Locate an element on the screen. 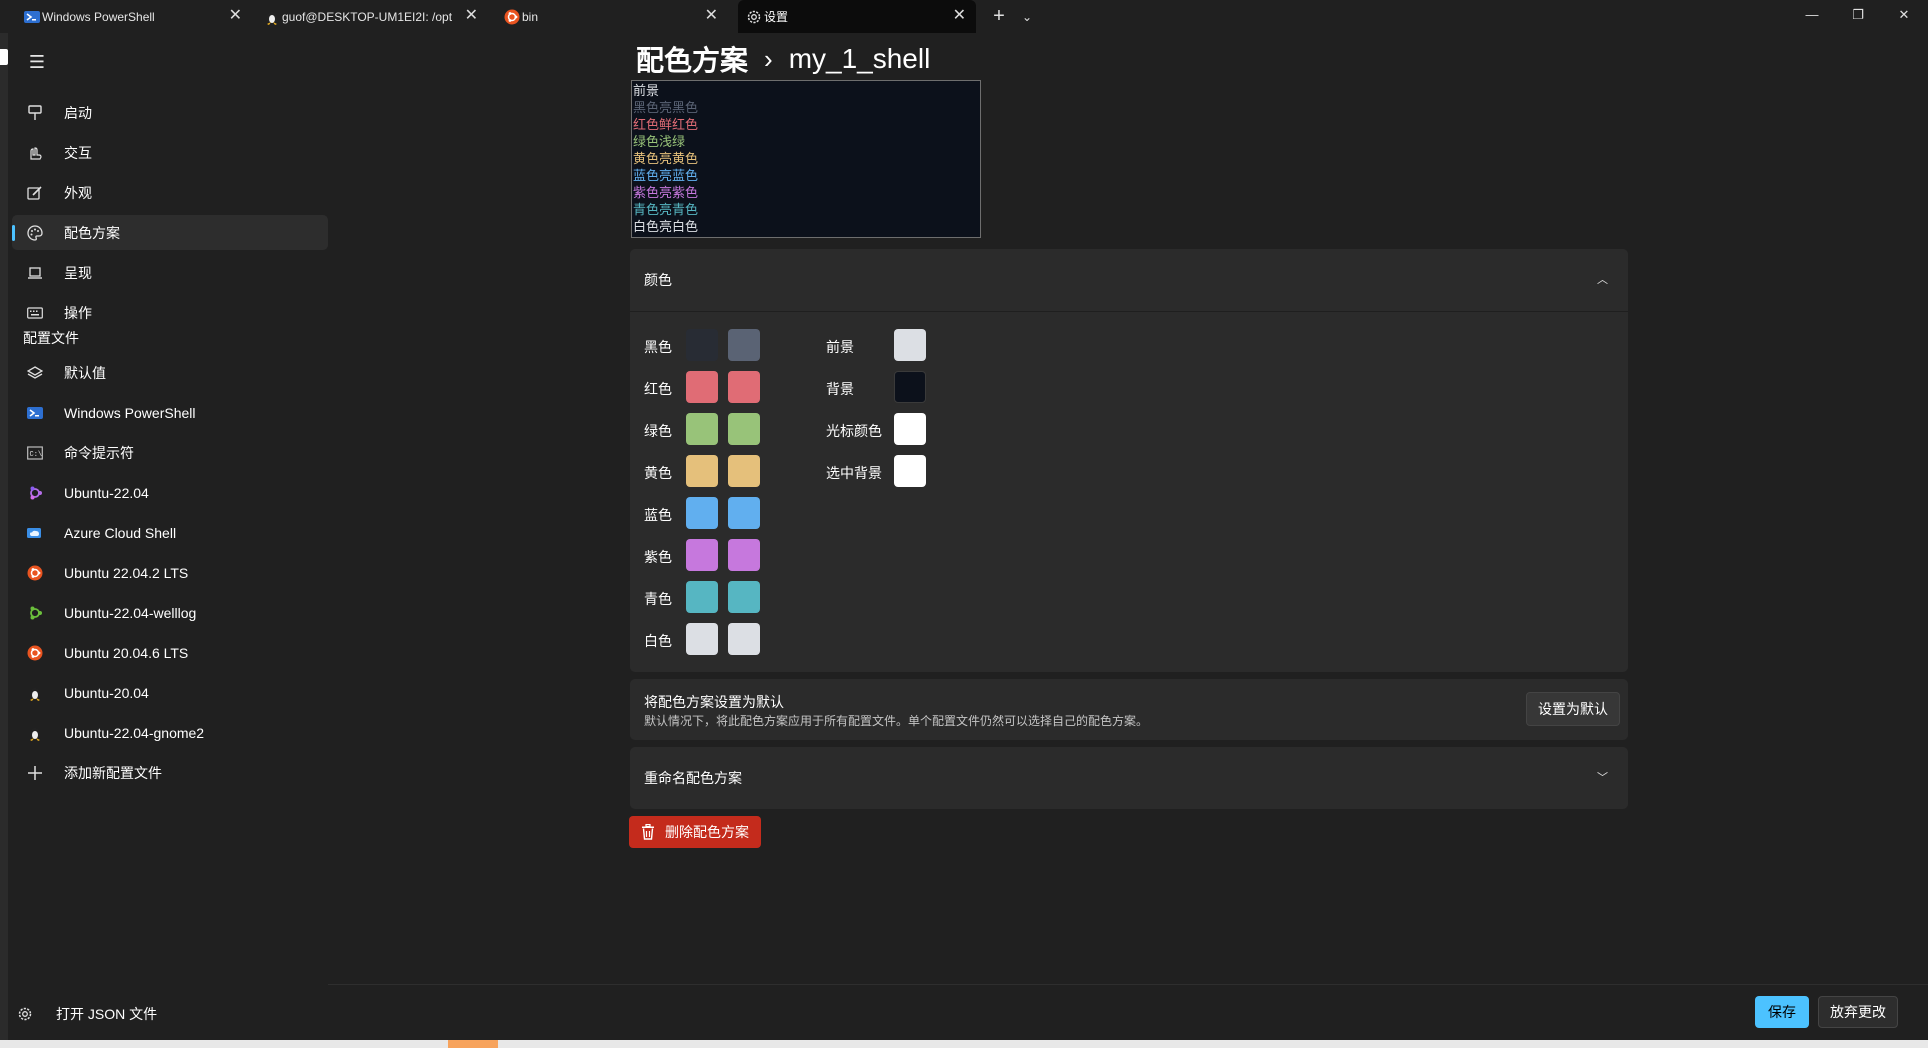 Image resolution: width=1928 pixels, height=1048 pixels. taskbar-accent is located at coordinates (473, 1044).